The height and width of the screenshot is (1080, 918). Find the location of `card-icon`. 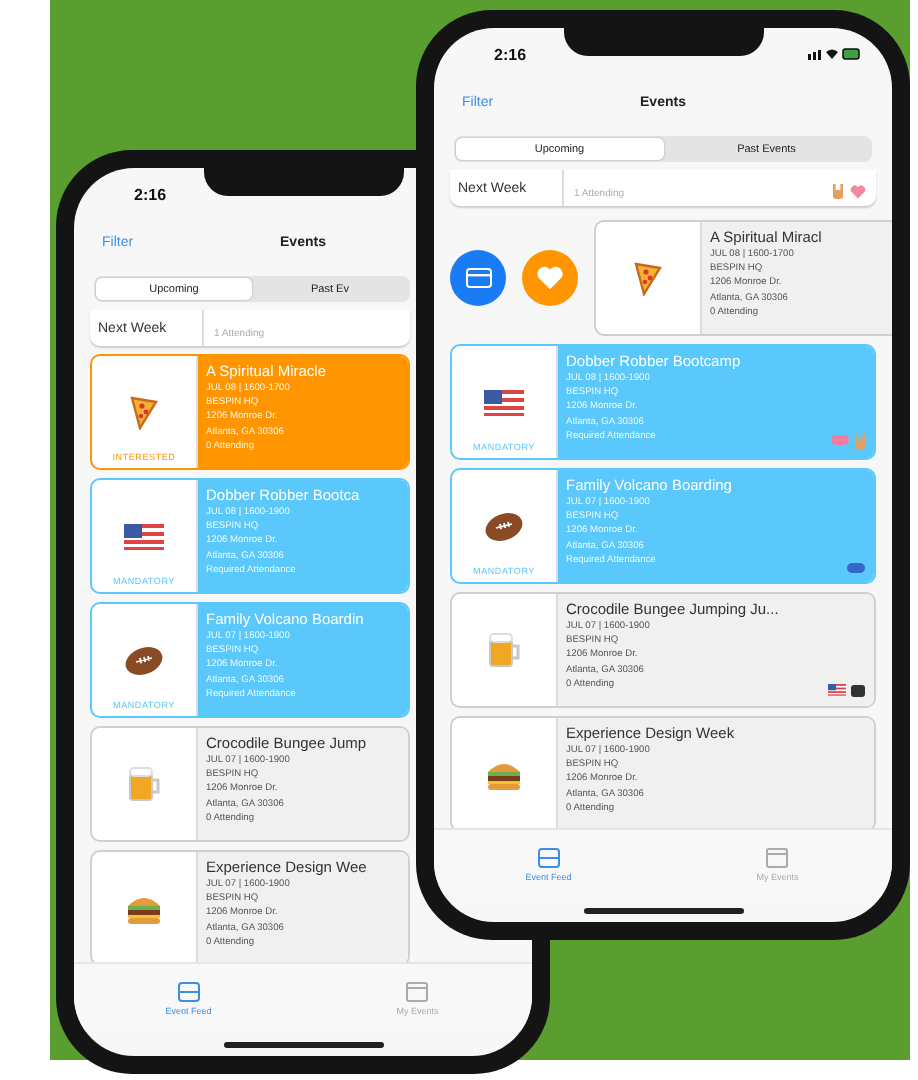

card-icon is located at coordinates (478, 278).